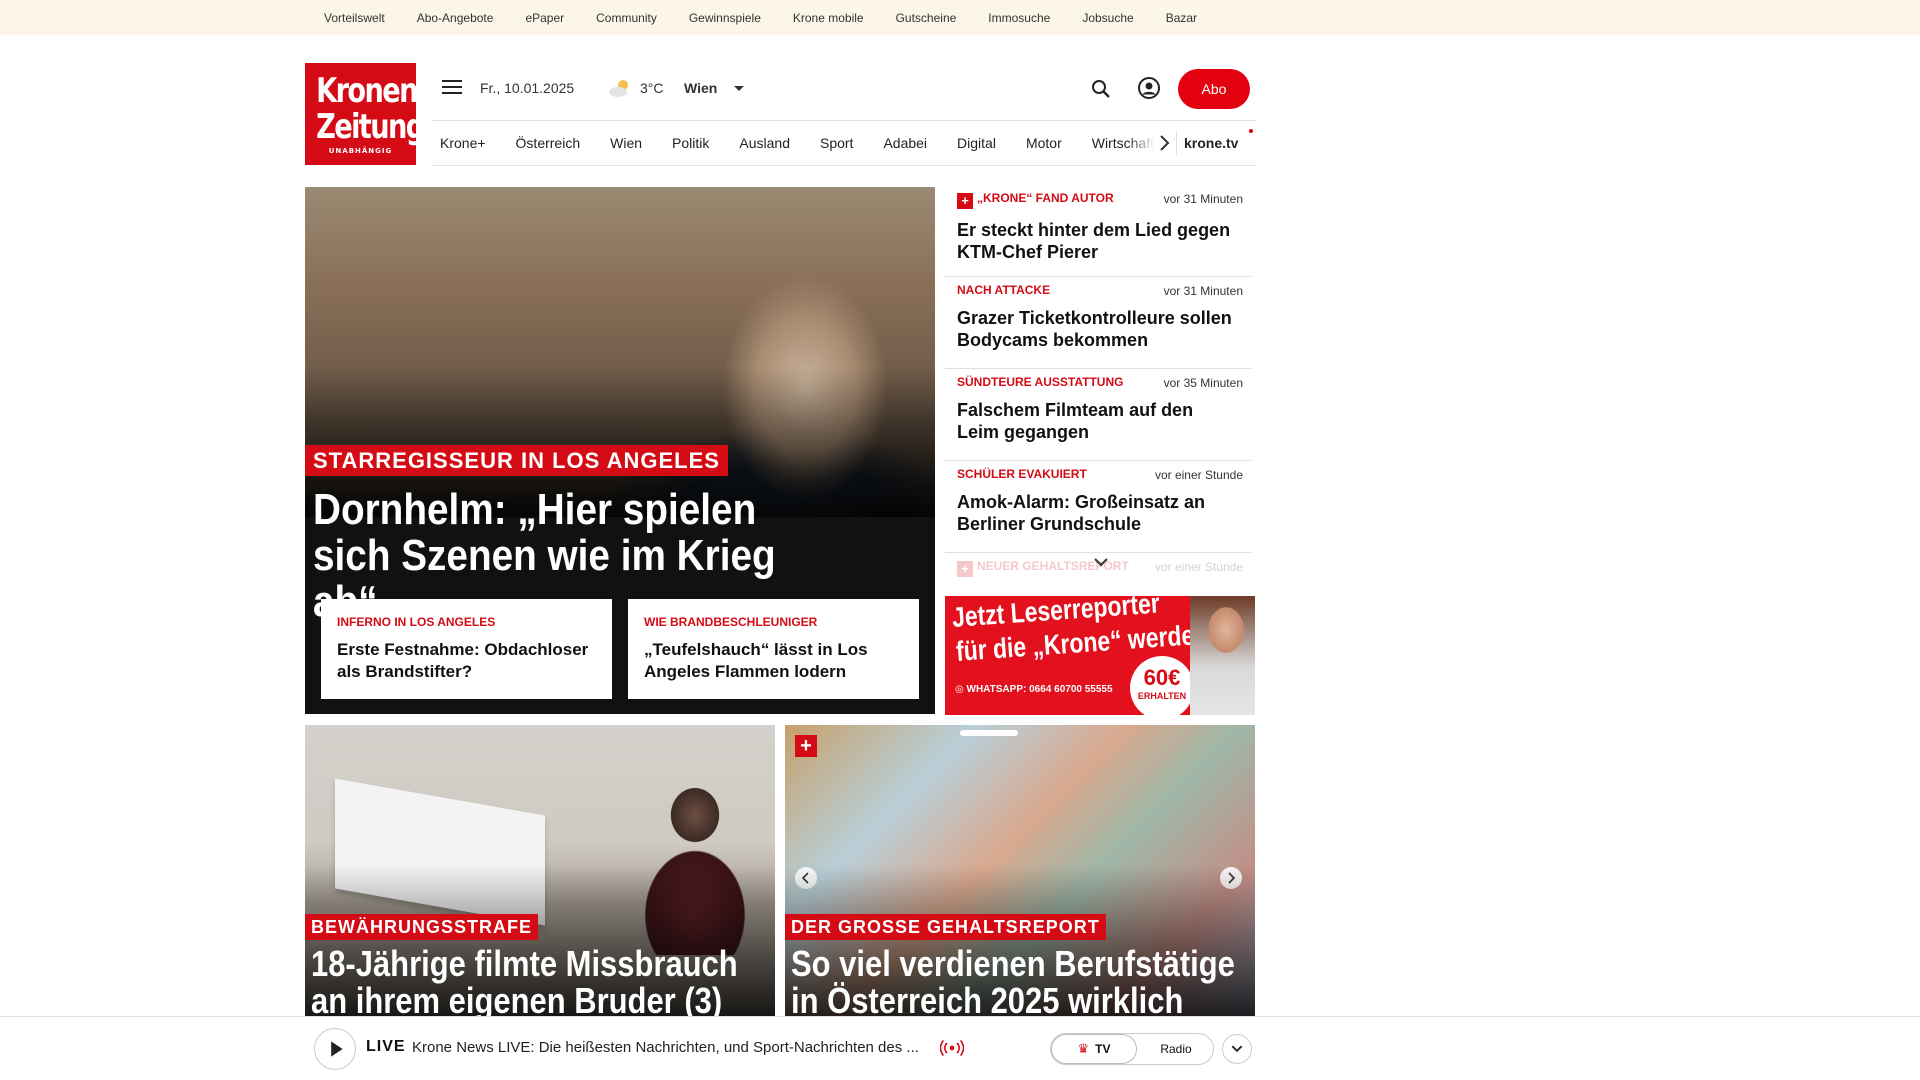 This screenshot has height=1080, width=1920. What do you see at coordinates (335, 1049) in the screenshot?
I see `play-icon` at bounding box center [335, 1049].